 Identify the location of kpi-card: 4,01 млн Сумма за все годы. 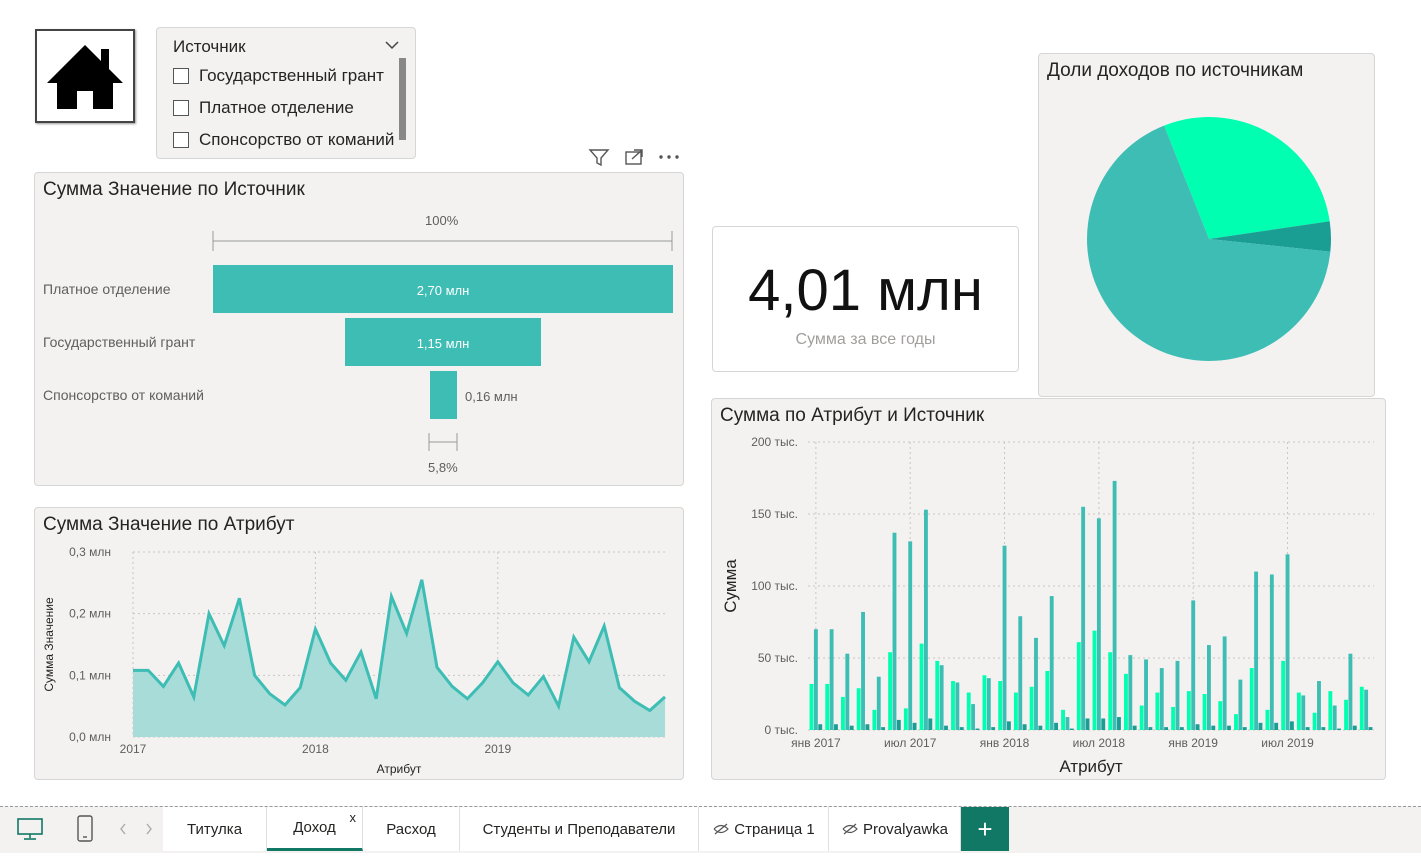
(865, 299).